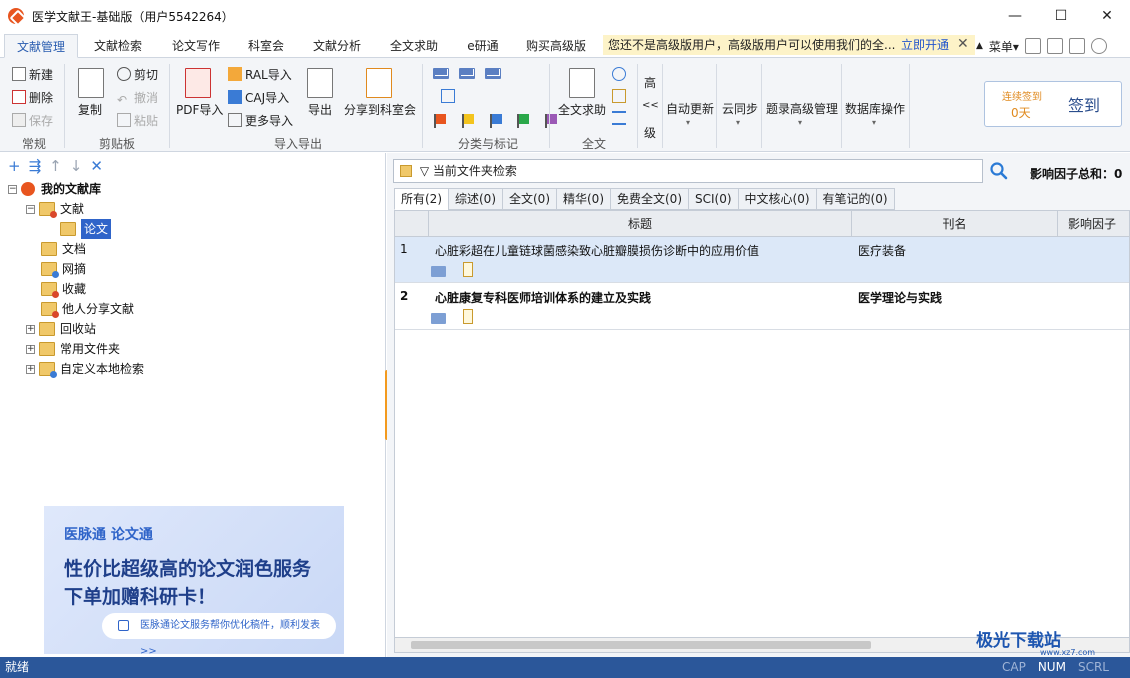  I want to click on fulltext-attach-icon, so click(620, 96).